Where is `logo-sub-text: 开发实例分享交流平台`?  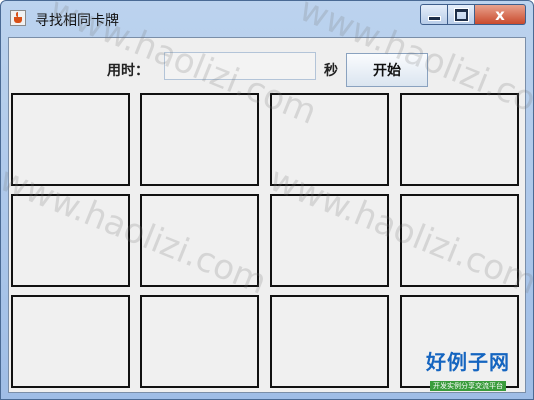
logo-sub-text: 开发实例分享交流平台 is located at coordinates (468, 386).